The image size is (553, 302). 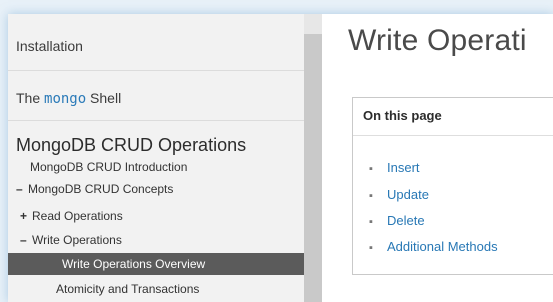 I want to click on toc-link-delete: ▪ Delete, so click(x=397, y=220).